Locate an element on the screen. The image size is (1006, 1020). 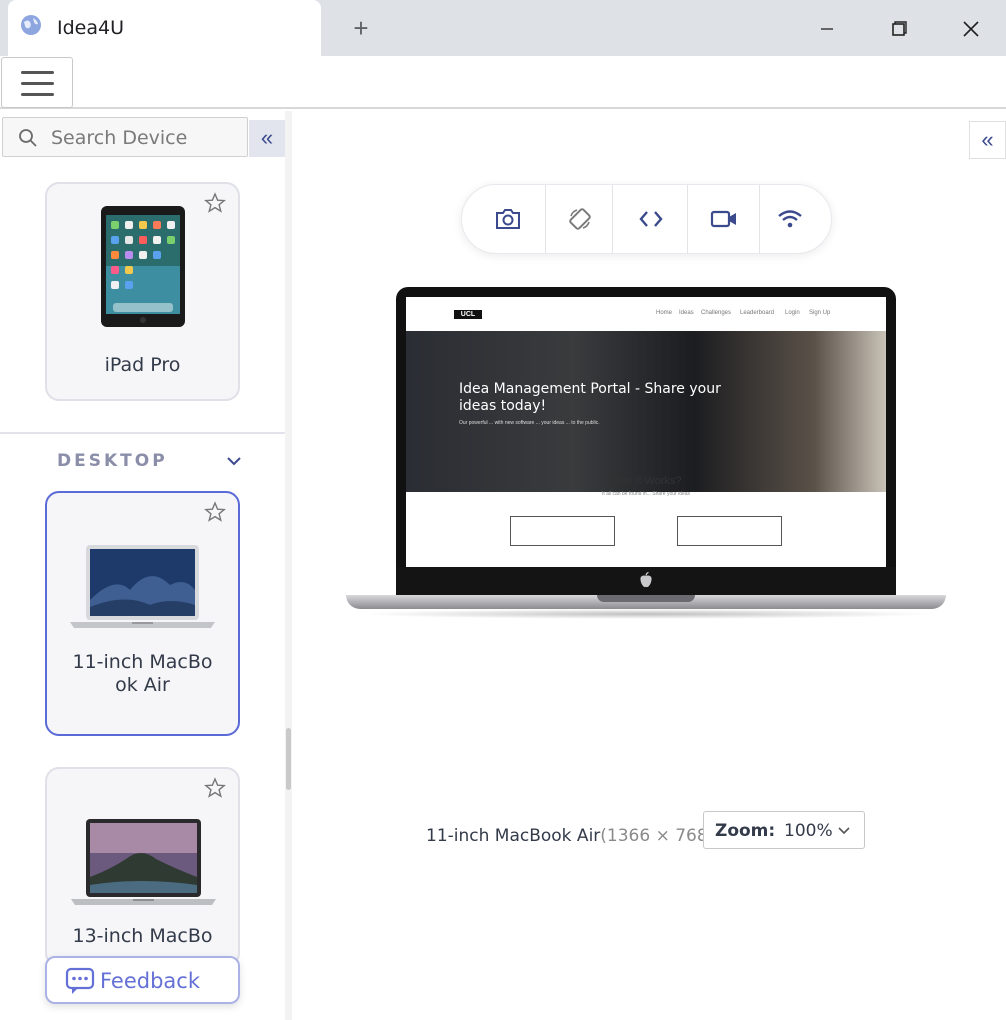
device-card-13-inch-macbook: 13-inch MacBo is located at coordinates (142, 867).